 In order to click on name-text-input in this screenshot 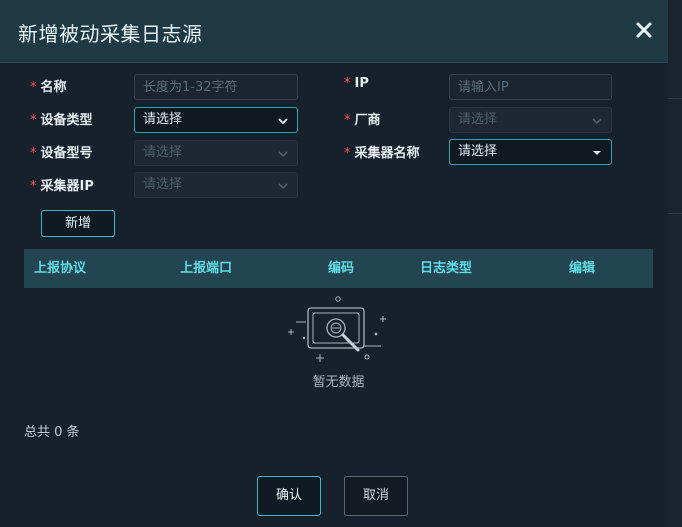, I will do `click(216, 87)`.